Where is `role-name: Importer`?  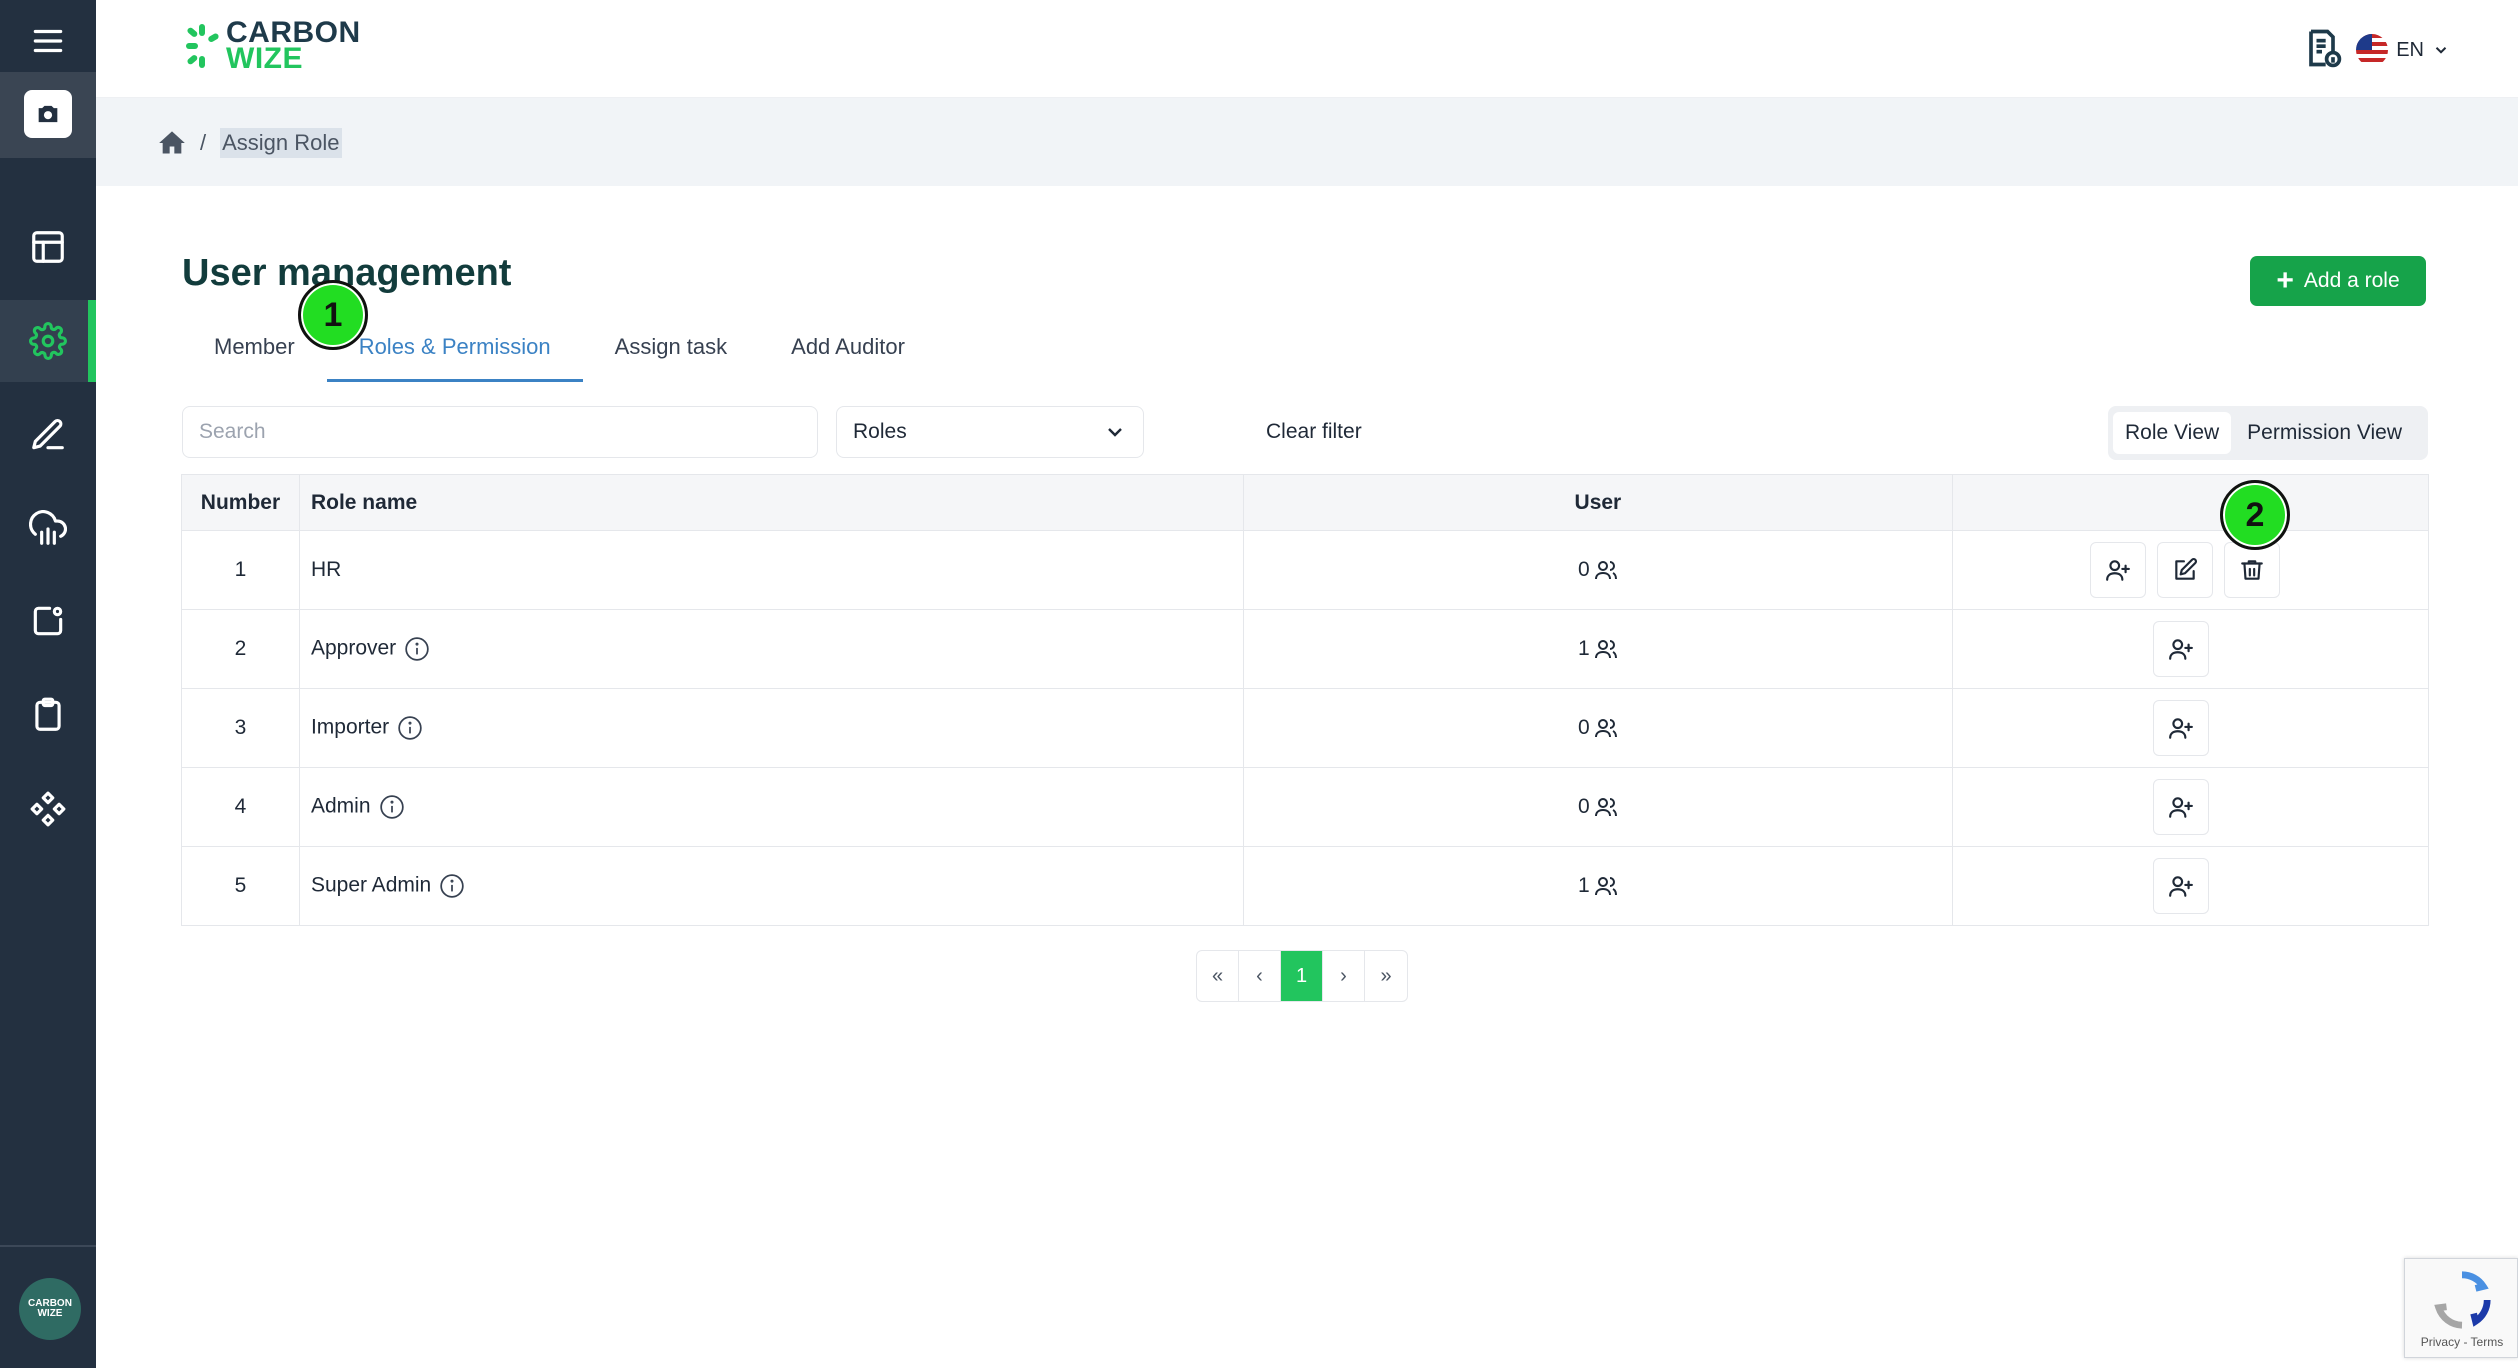 role-name: Importer is located at coordinates (350, 727).